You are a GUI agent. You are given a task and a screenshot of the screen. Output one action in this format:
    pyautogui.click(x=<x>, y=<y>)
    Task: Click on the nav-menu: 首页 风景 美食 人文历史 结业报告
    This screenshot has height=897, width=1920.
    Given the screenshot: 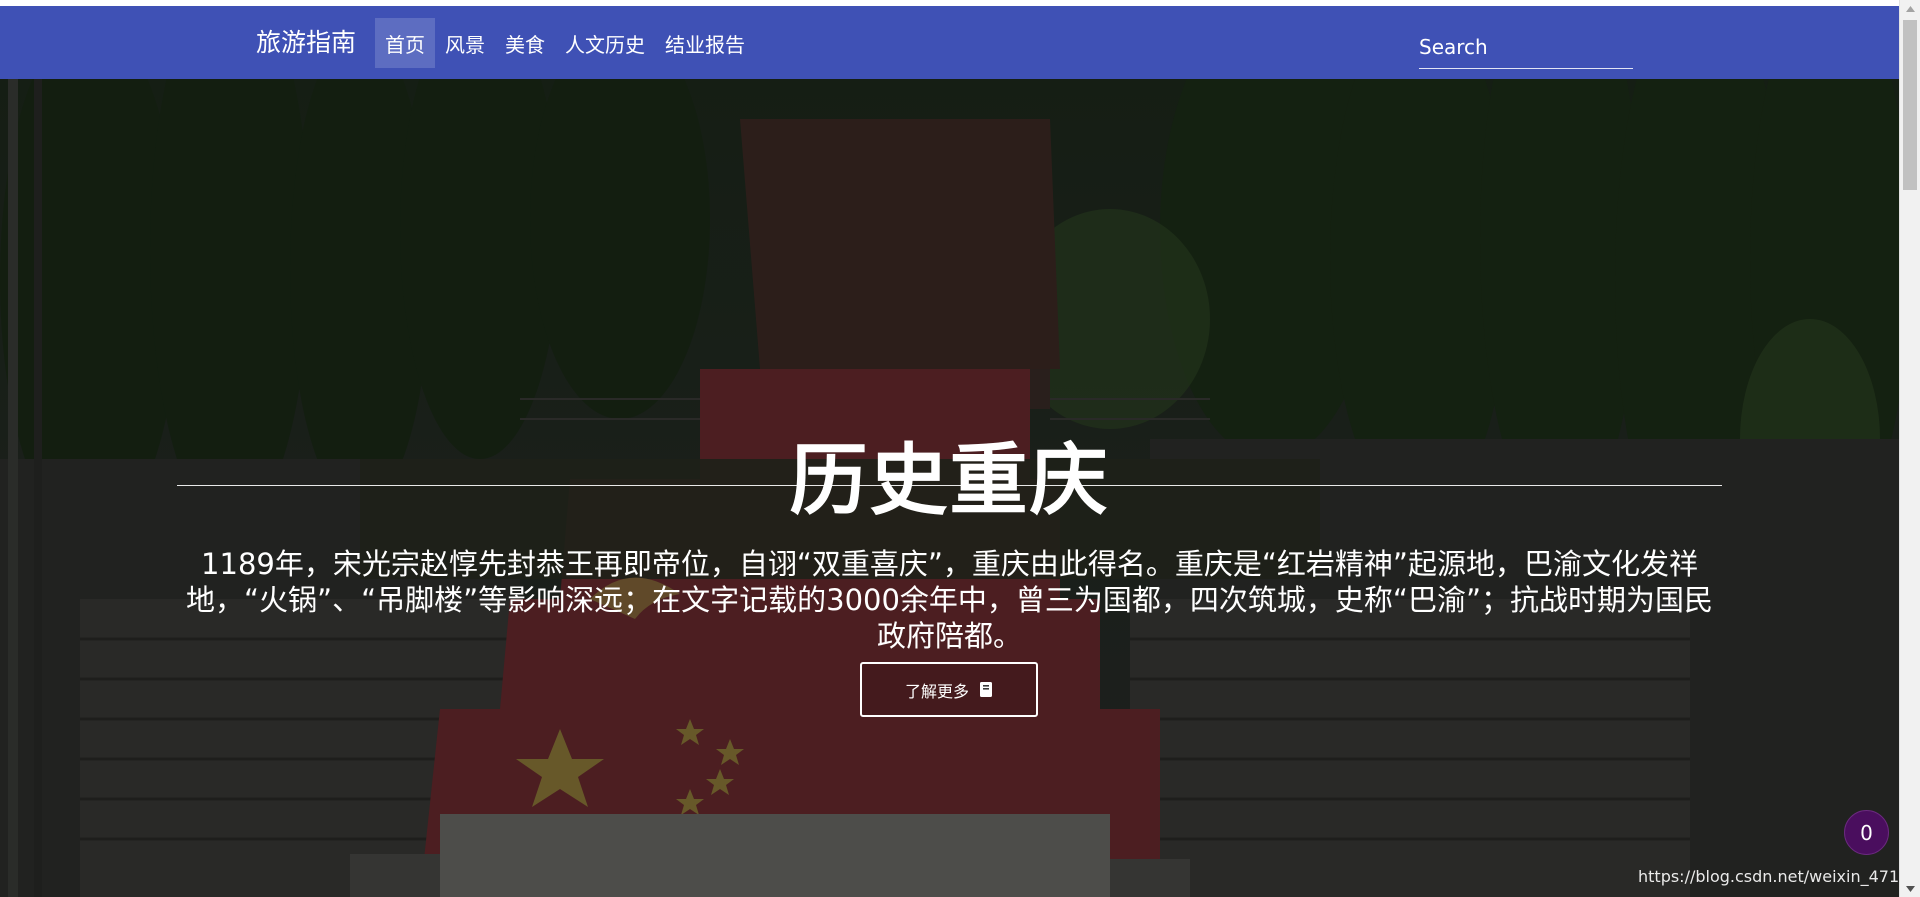 What is the action you would take?
    pyautogui.click(x=565, y=43)
    